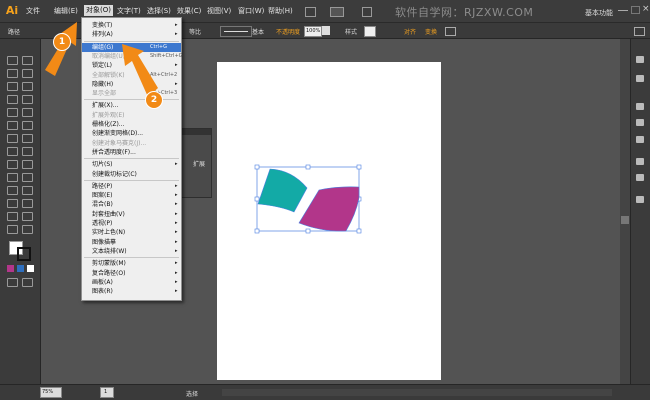 This screenshot has height=400, width=650. What do you see at coordinates (101, 59) in the screenshot?
I see `annotation-layer` at bounding box center [101, 59].